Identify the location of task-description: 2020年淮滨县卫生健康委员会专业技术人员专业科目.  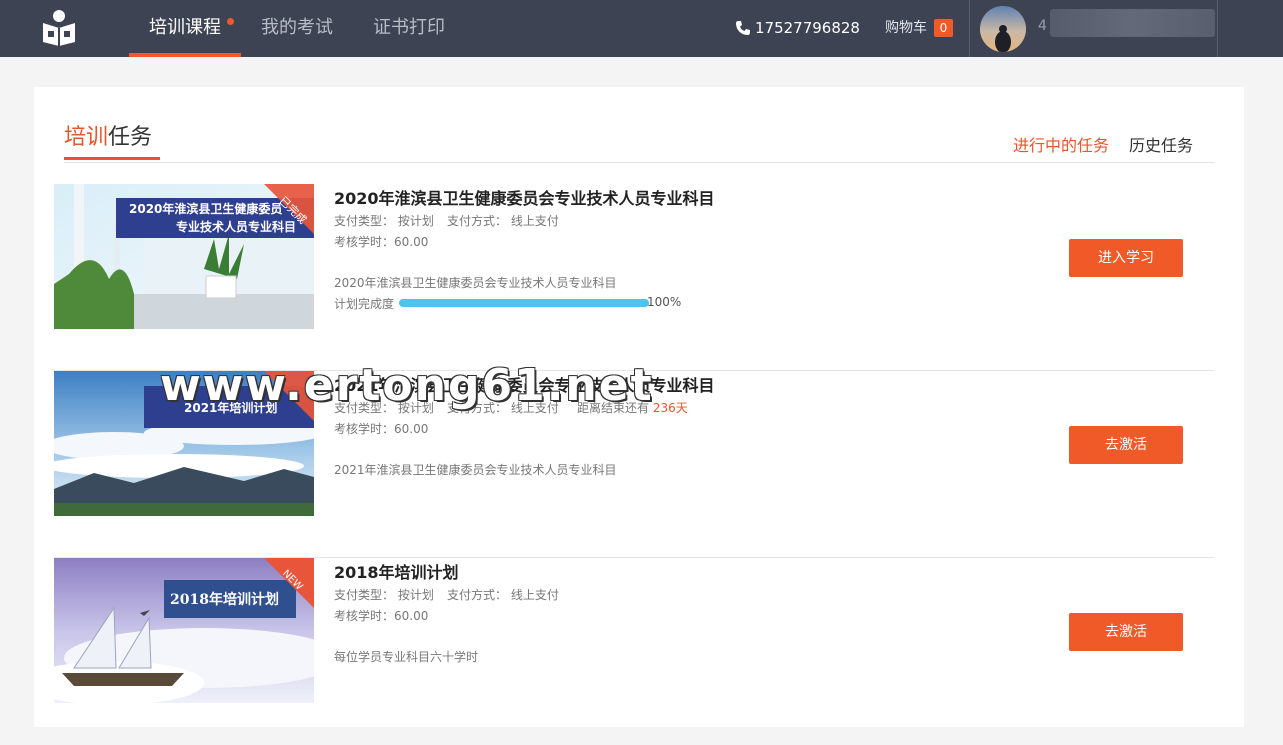
(475, 283).